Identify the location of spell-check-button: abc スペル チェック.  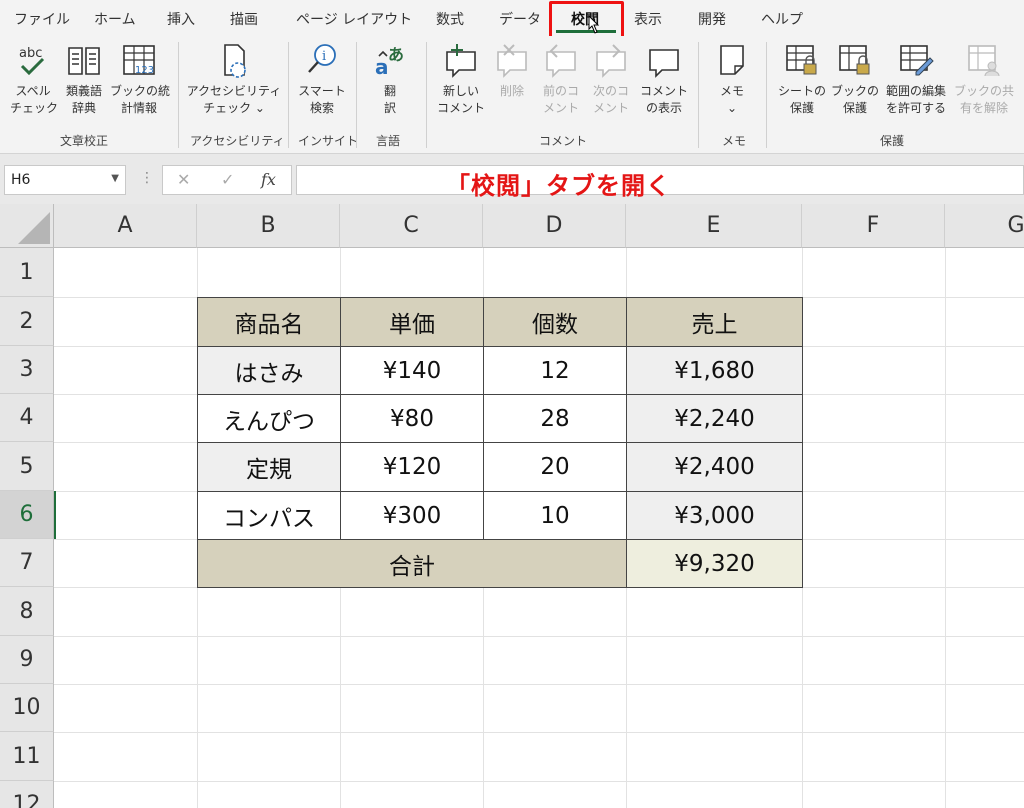
(34, 79).